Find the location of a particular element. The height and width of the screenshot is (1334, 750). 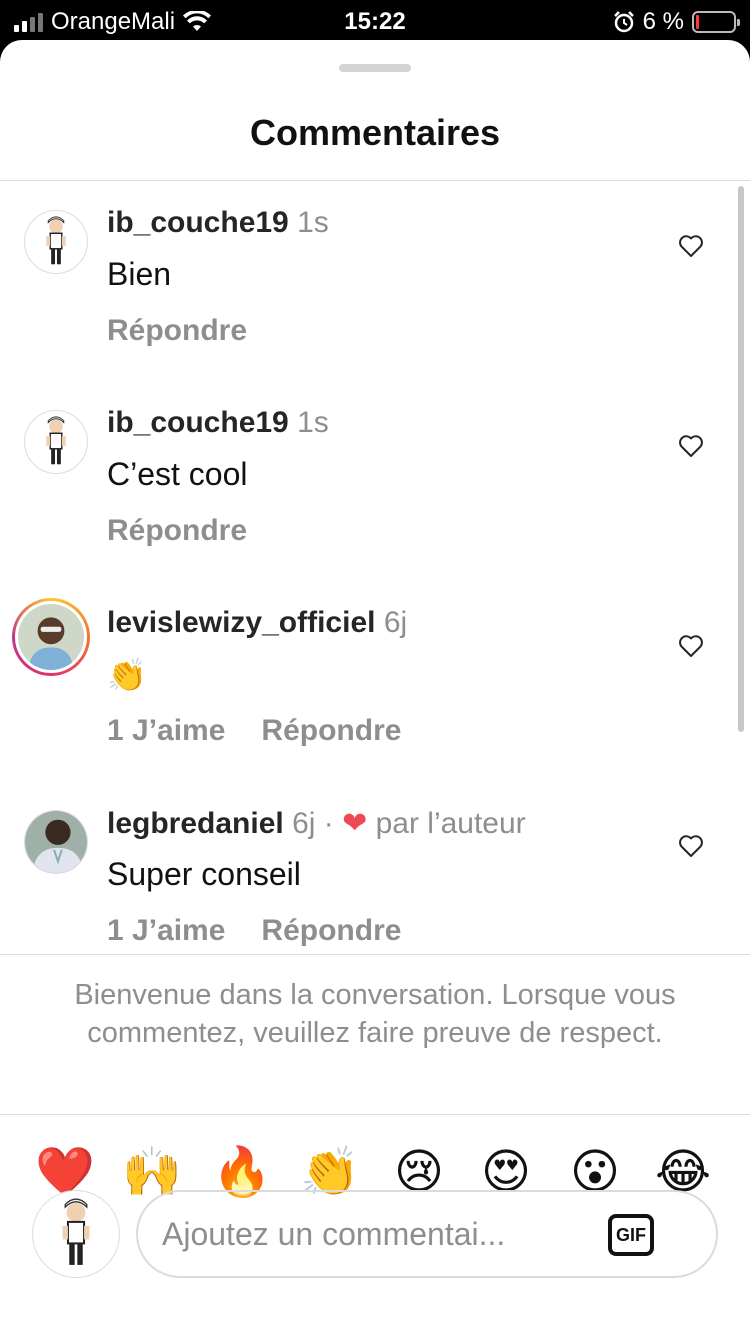

comment-text: Super conseil is located at coordinates (204, 874).